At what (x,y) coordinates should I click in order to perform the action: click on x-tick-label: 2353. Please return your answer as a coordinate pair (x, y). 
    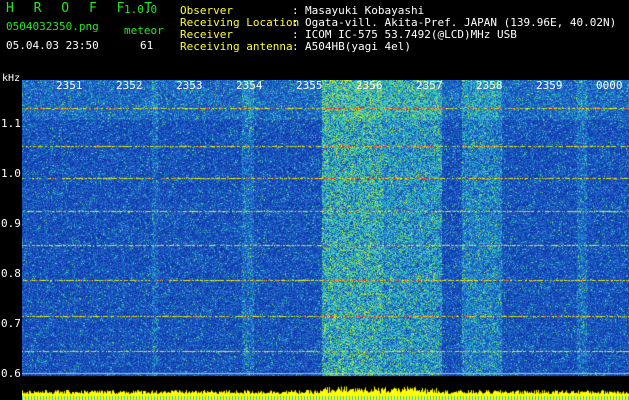
    Looking at the image, I should click on (189, 85).